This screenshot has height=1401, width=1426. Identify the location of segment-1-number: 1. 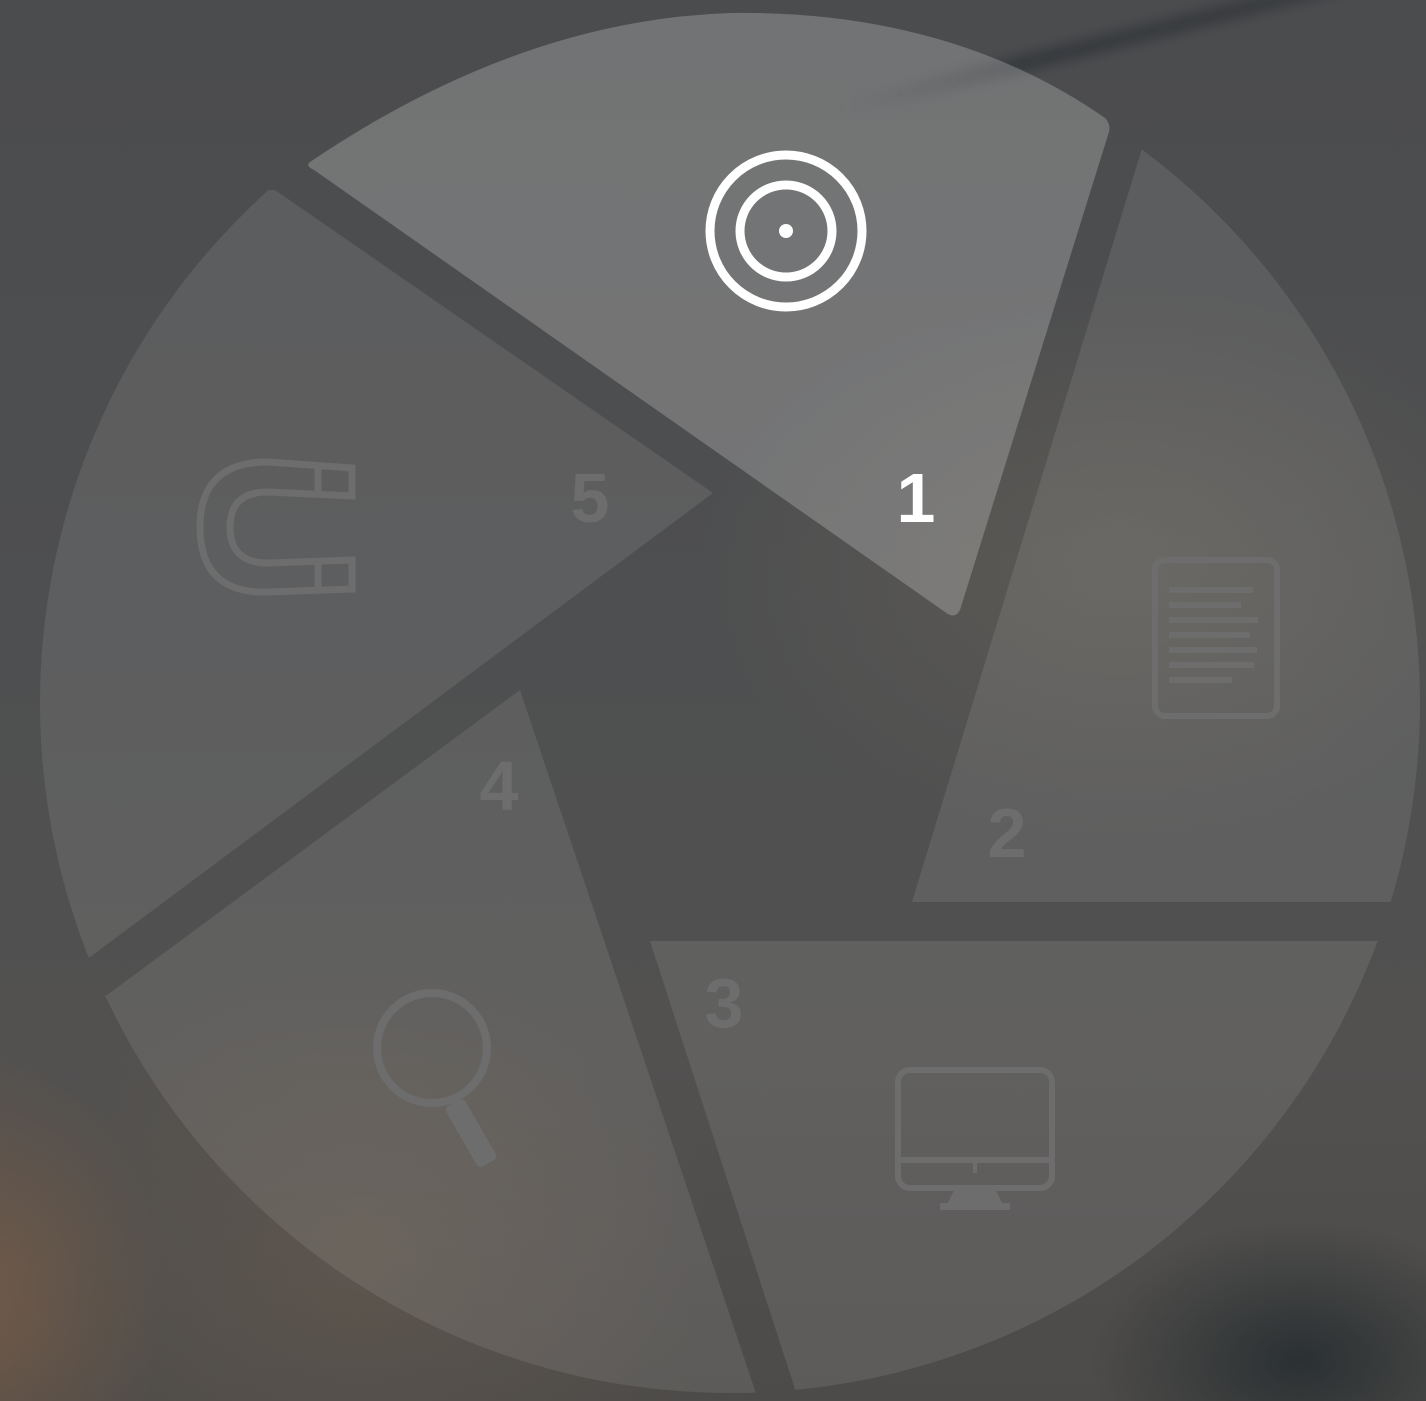
(916, 498).